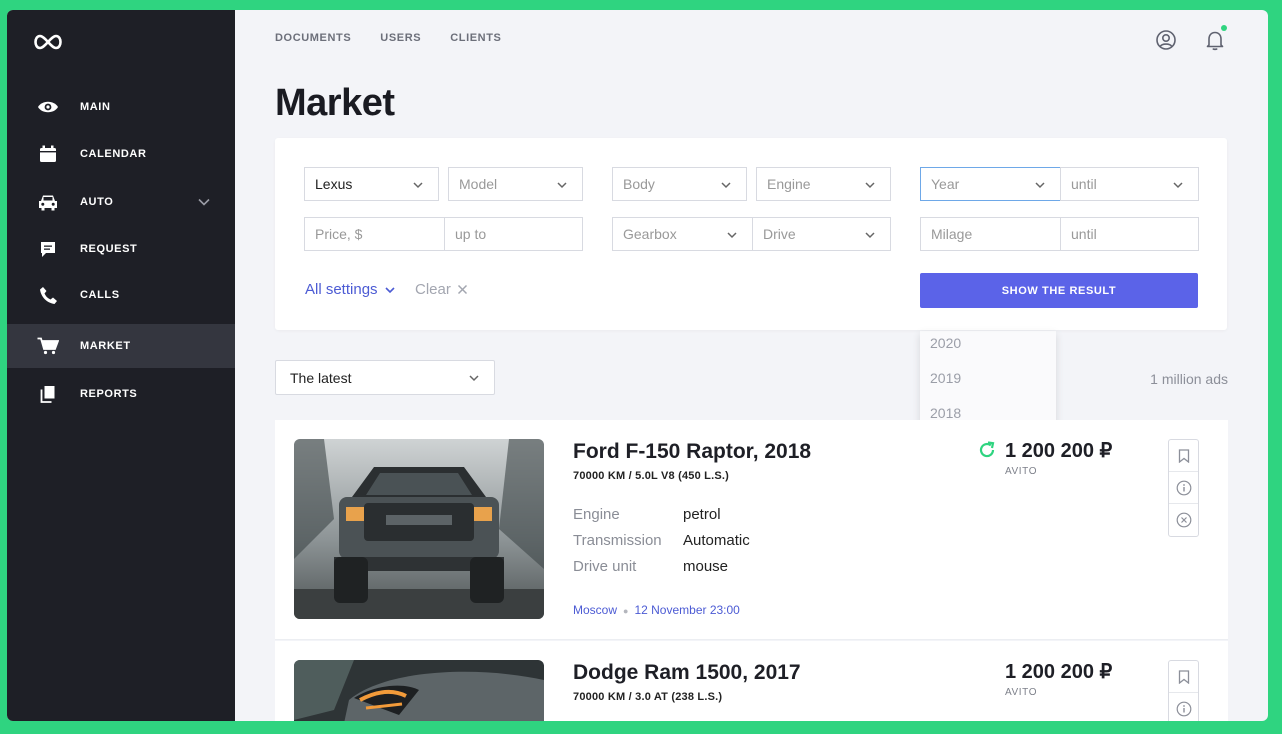 The width and height of the screenshot is (1282, 734). What do you see at coordinates (334, 184) in the screenshot?
I see `brand-select-value: Lexus` at bounding box center [334, 184].